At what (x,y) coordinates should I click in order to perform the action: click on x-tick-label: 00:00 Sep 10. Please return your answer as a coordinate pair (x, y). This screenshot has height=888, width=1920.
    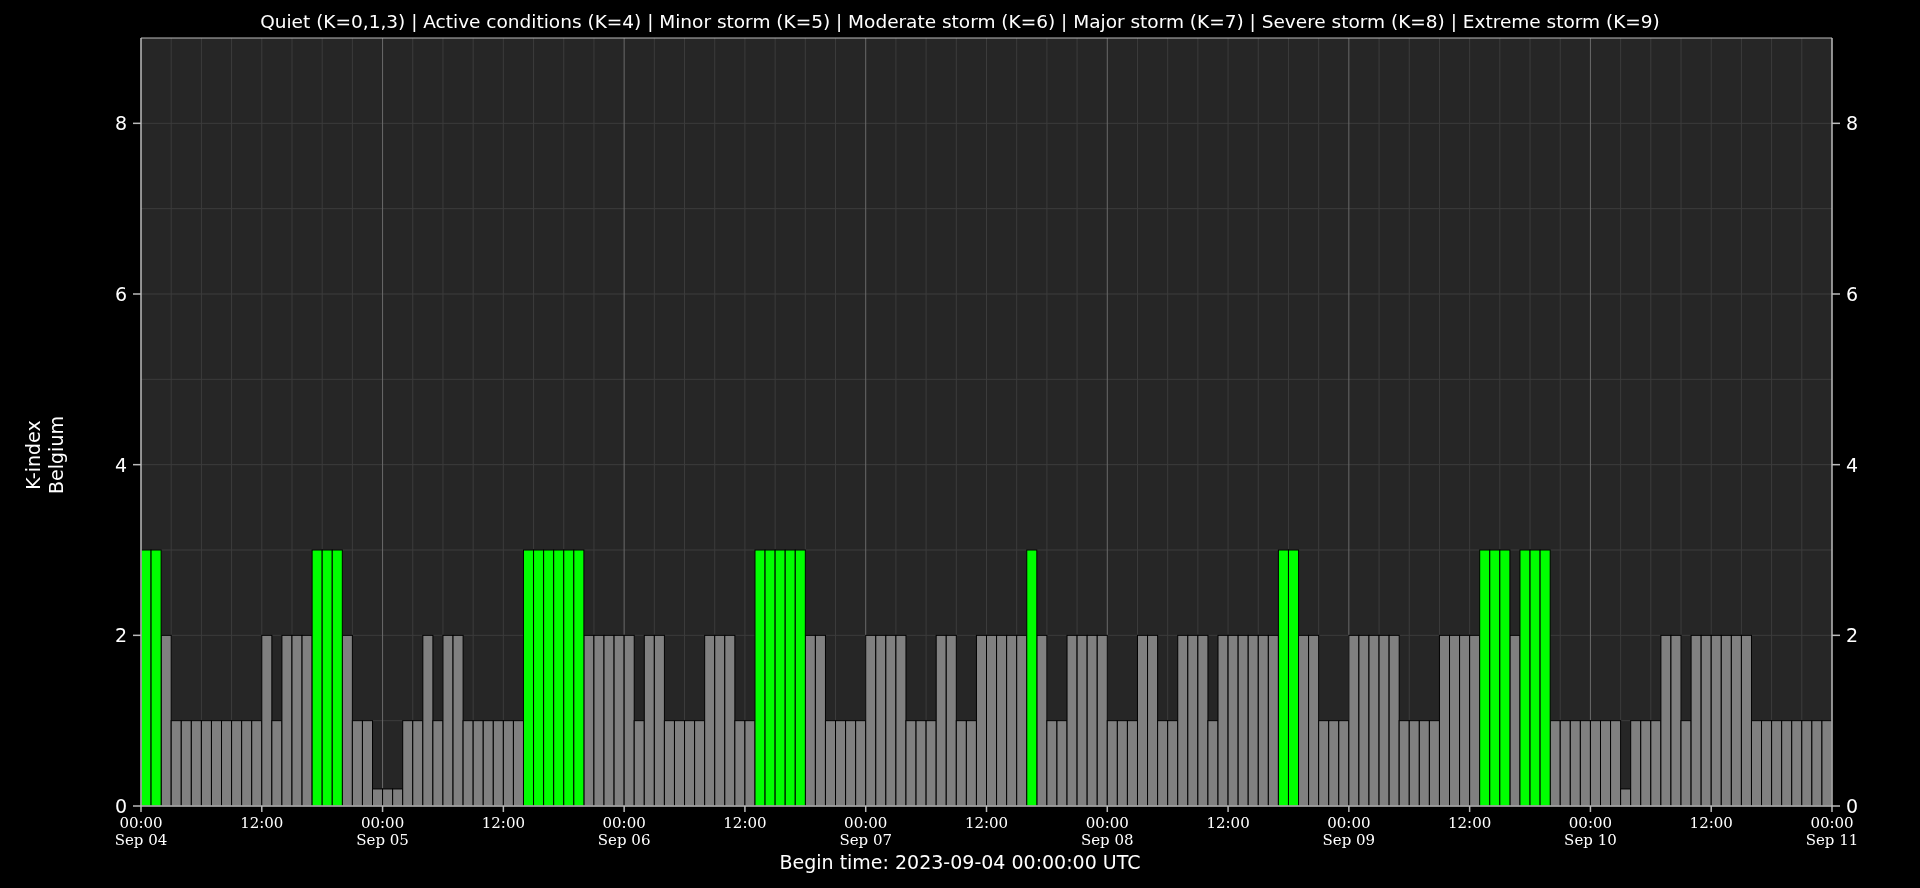
    Looking at the image, I should click on (1590, 831).